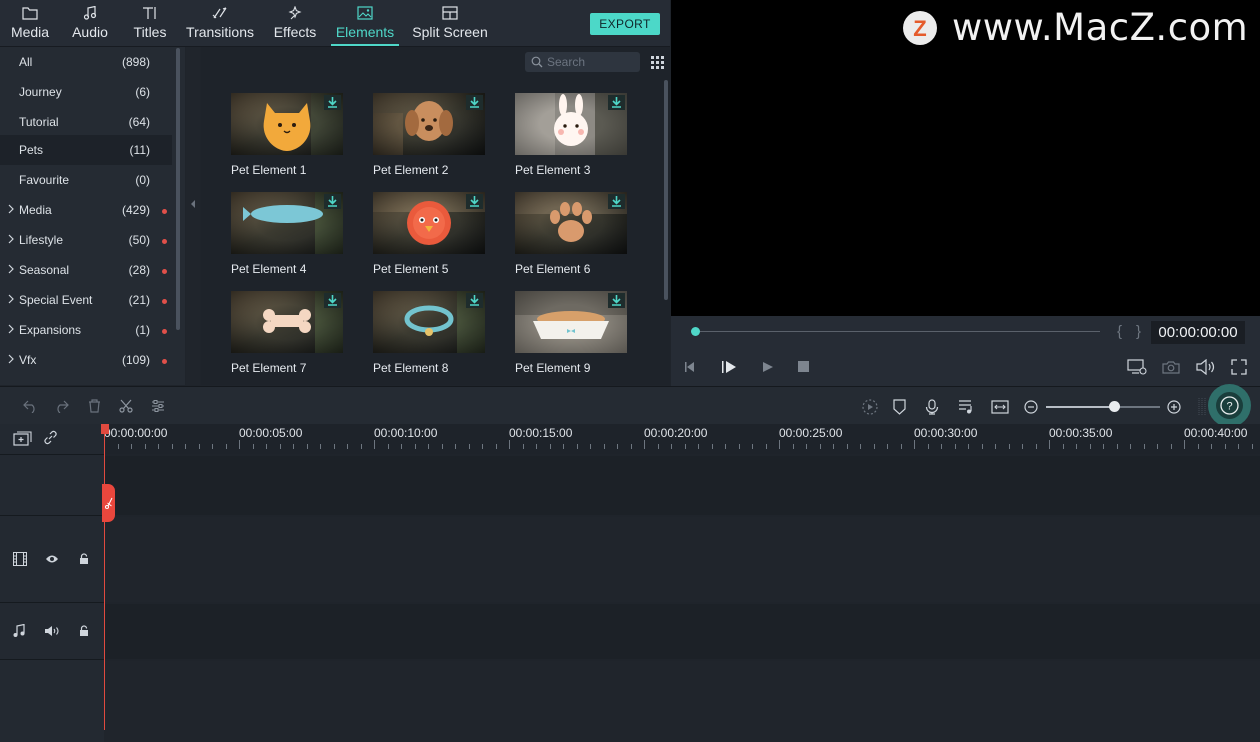 The width and height of the screenshot is (1260, 742). I want to click on search-box, so click(582, 62).